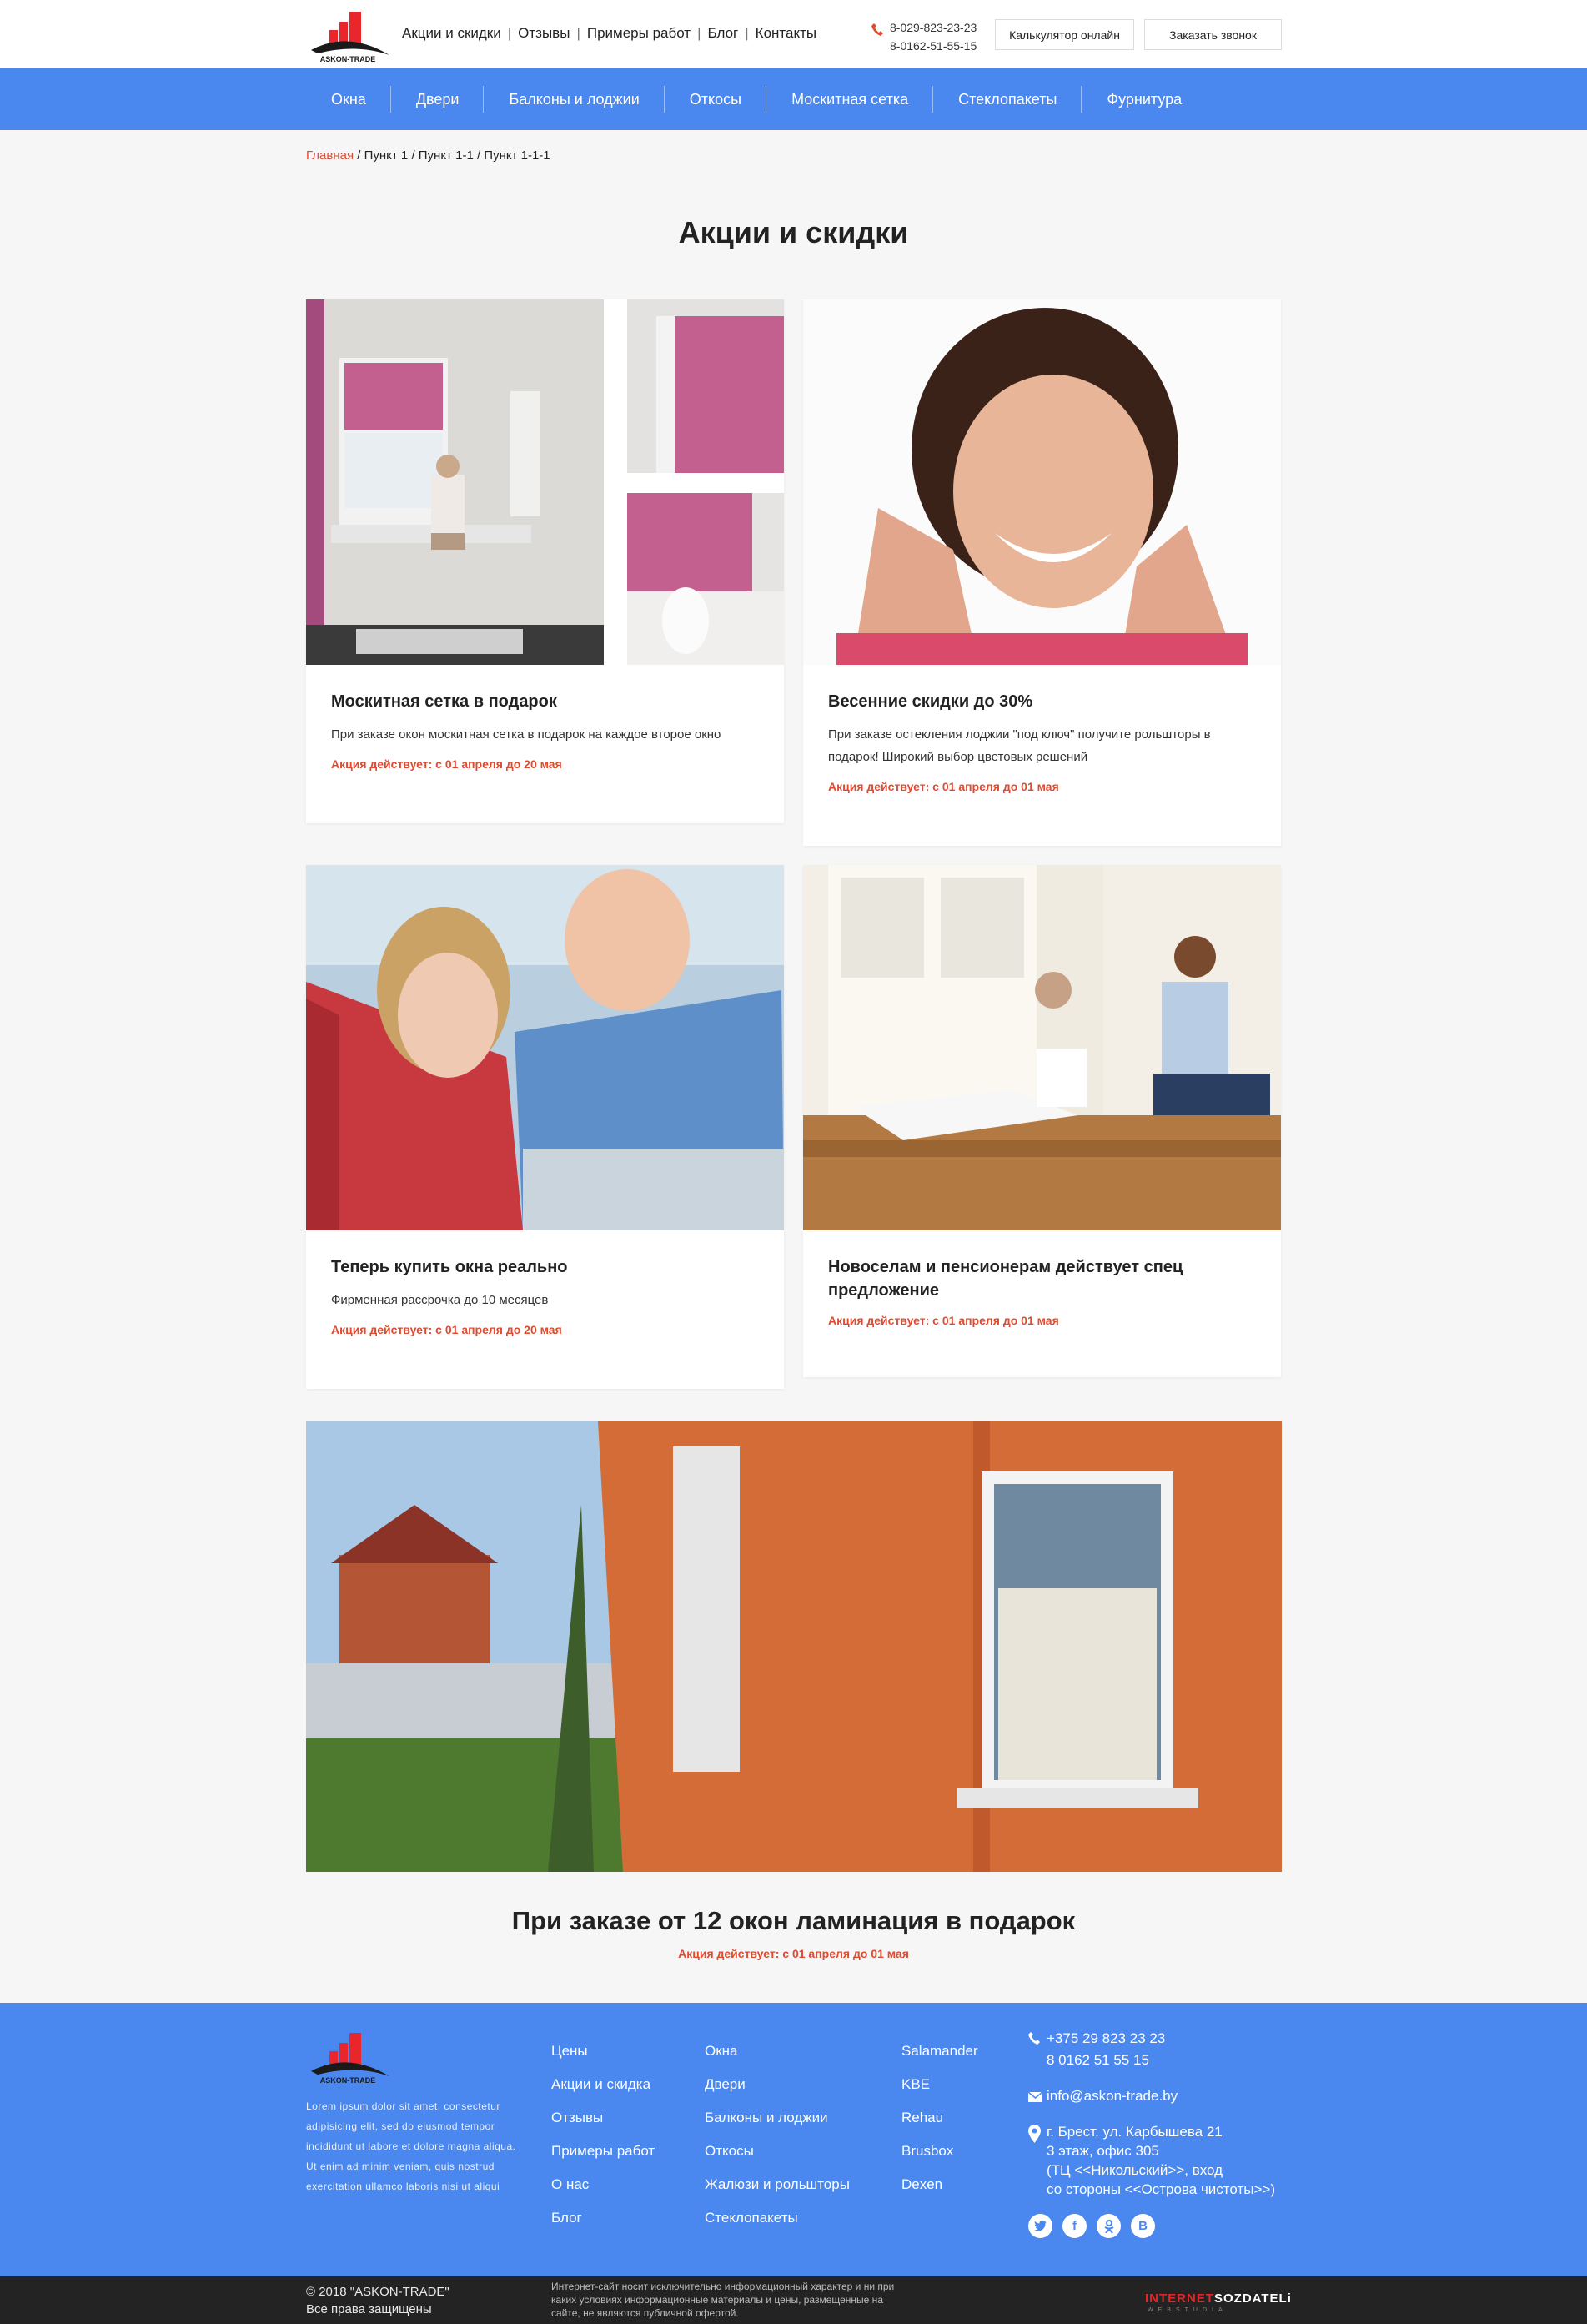 The width and height of the screenshot is (1587, 2324). I want to click on nav-item-fittings: Фурнитура, so click(1144, 99).